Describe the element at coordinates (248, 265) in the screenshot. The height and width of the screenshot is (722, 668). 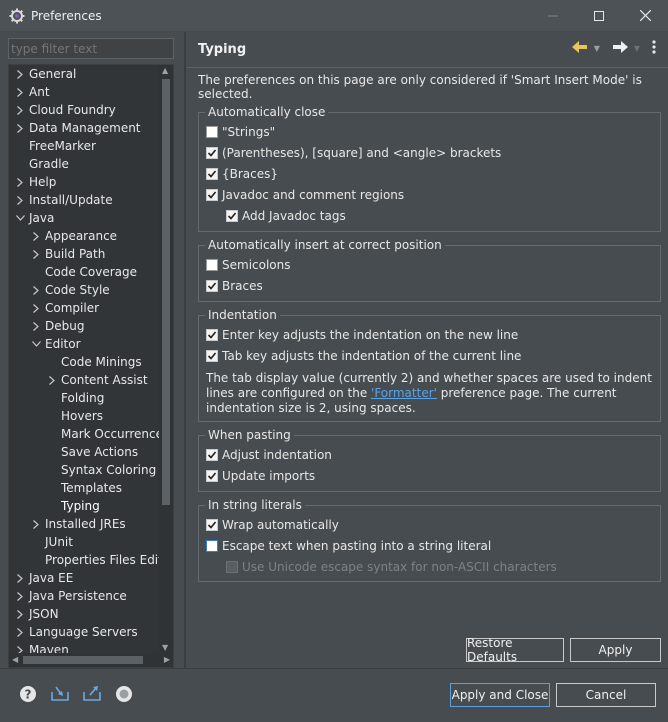
I see `insert-semicolons-checkbox: Semicolons` at that location.